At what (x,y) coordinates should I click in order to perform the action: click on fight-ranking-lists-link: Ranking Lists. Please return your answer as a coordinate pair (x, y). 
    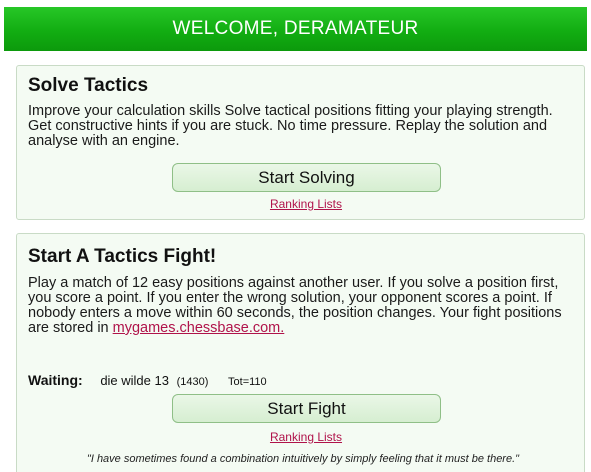
    Looking at the image, I should click on (306, 437).